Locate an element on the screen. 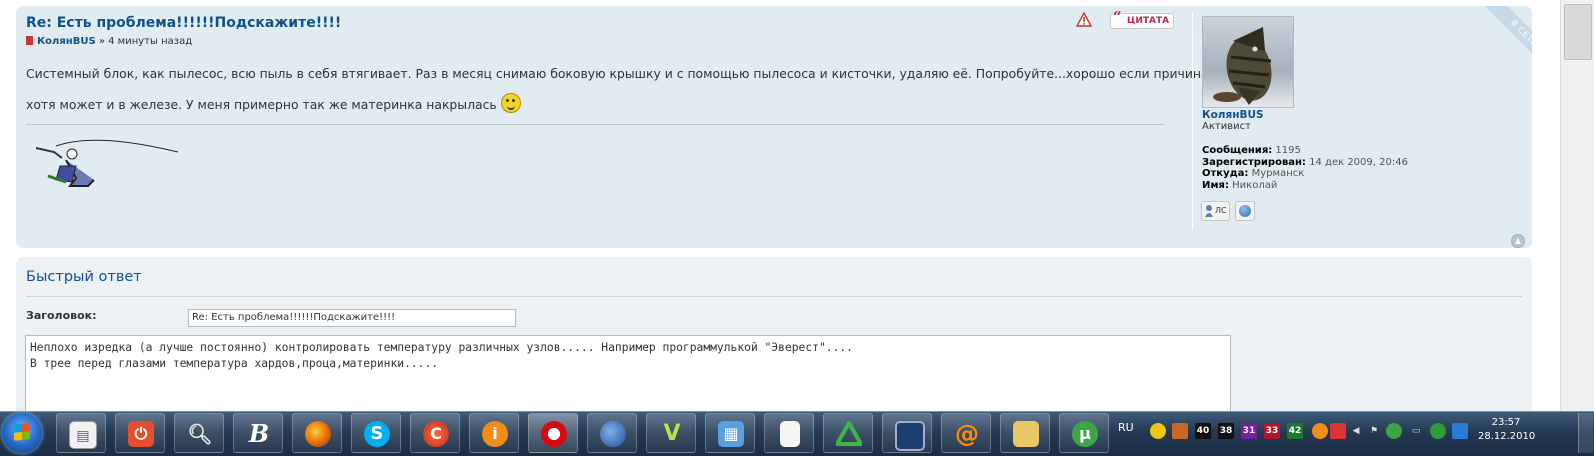 The width and height of the screenshot is (1594, 456). taskbar-app-firefox is located at coordinates (317, 433).